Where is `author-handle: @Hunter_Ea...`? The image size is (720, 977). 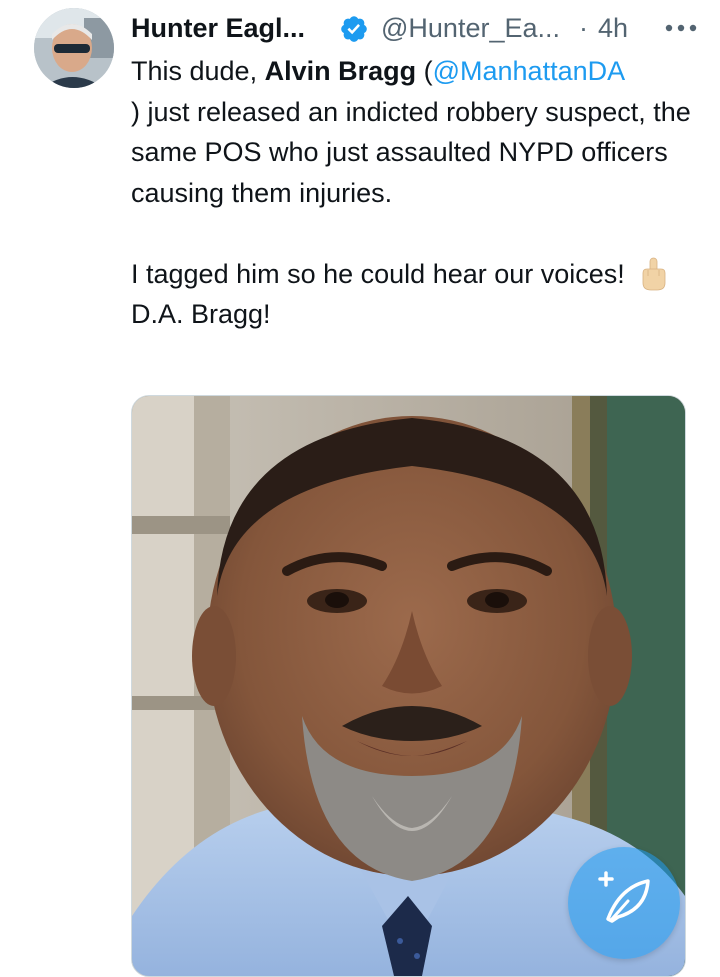 author-handle: @Hunter_Ea... is located at coordinates (470, 28).